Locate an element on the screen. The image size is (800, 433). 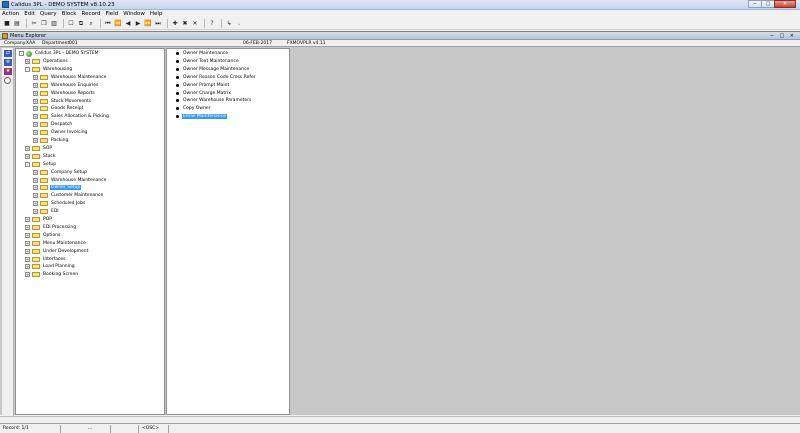
print-icon: ▤ is located at coordinates (17, 24).